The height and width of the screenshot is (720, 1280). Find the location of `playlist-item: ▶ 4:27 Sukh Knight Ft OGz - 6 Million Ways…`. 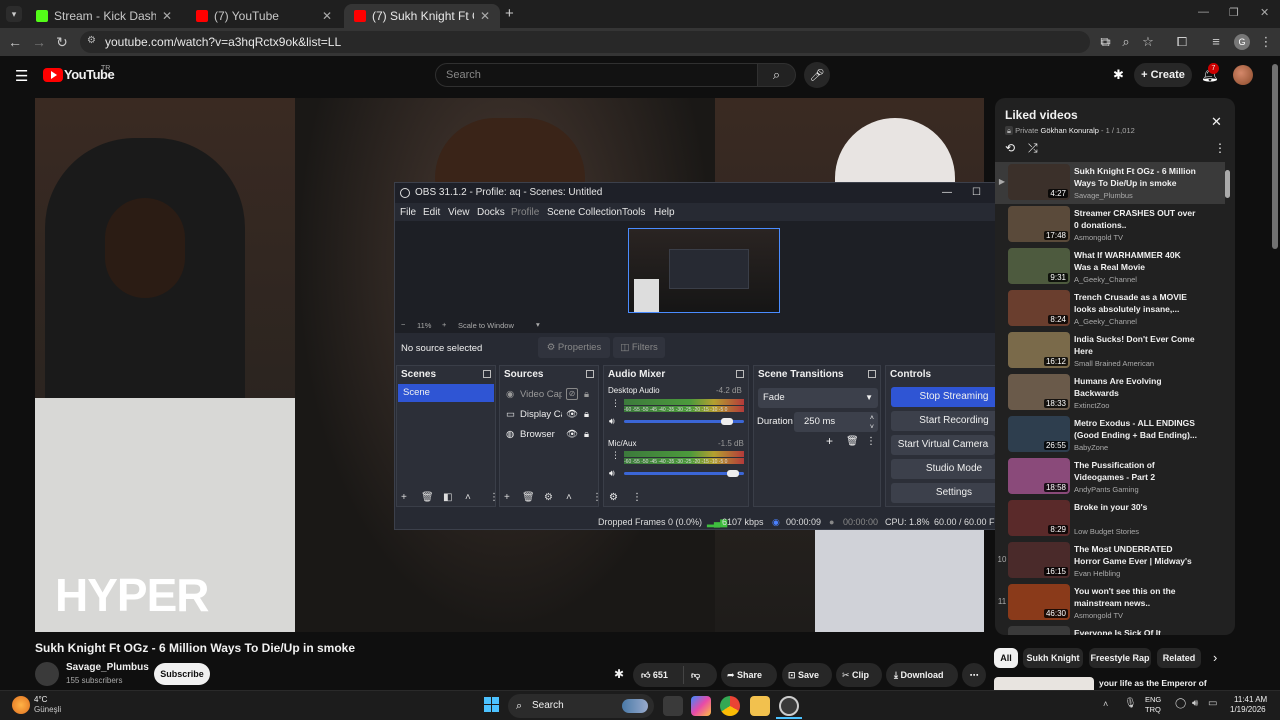

playlist-item: ▶ 4:27 Sukh Knight Ft OGz - 6 Million Ways… is located at coordinates (1110, 183).